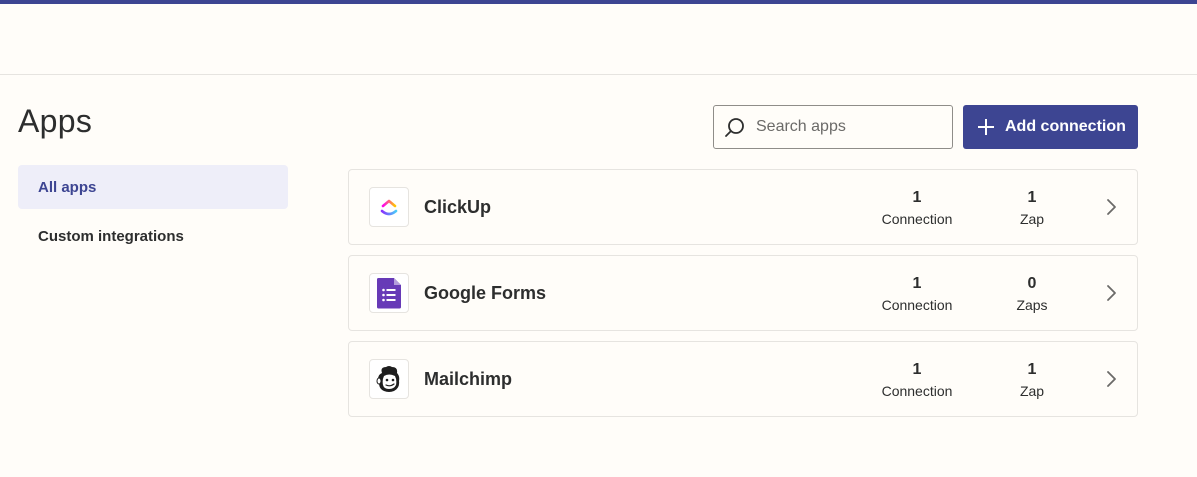  What do you see at coordinates (986, 127) in the screenshot?
I see `plus-icon` at bounding box center [986, 127].